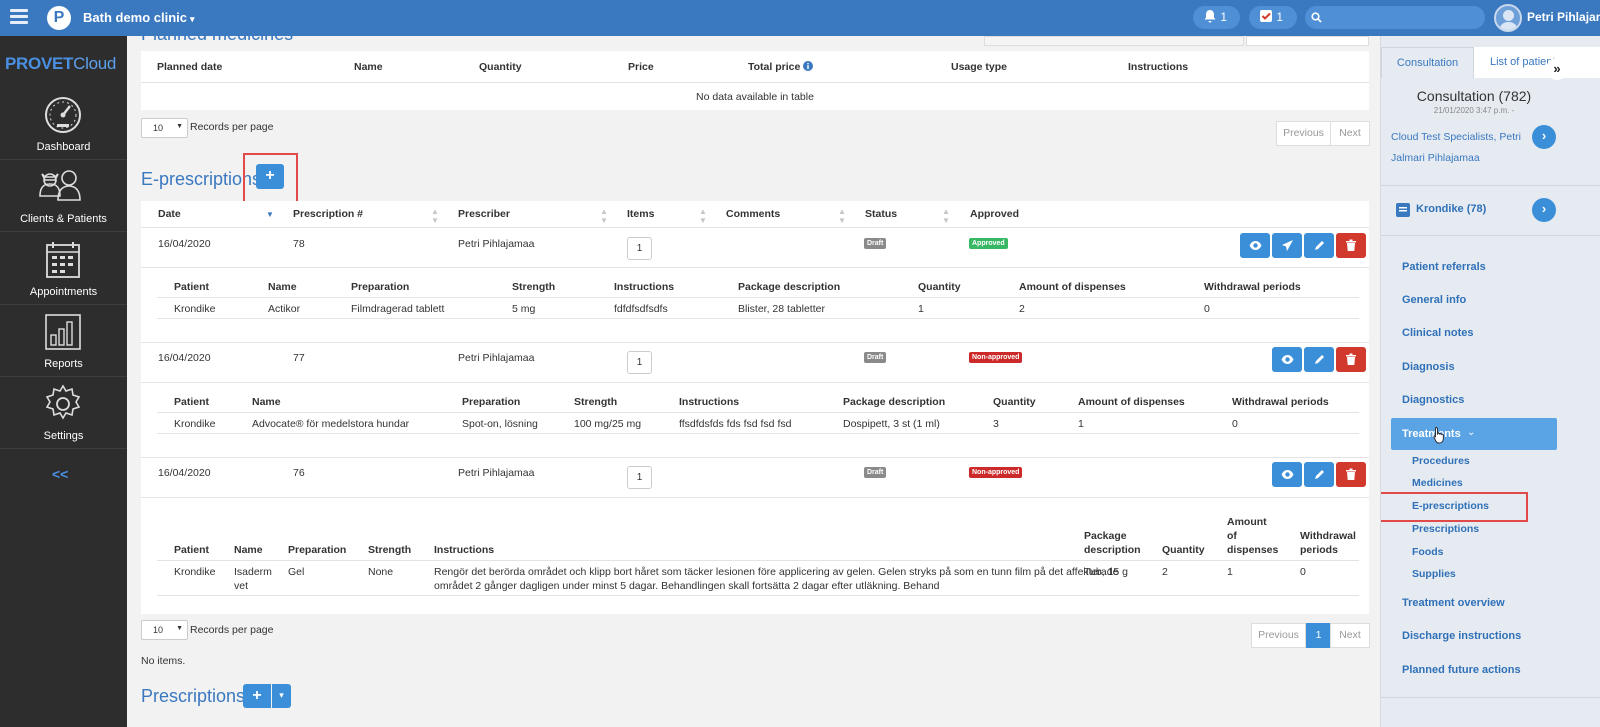  Describe the element at coordinates (1441, 461) in the screenshot. I see `submenu-procedures: Procedures` at that location.